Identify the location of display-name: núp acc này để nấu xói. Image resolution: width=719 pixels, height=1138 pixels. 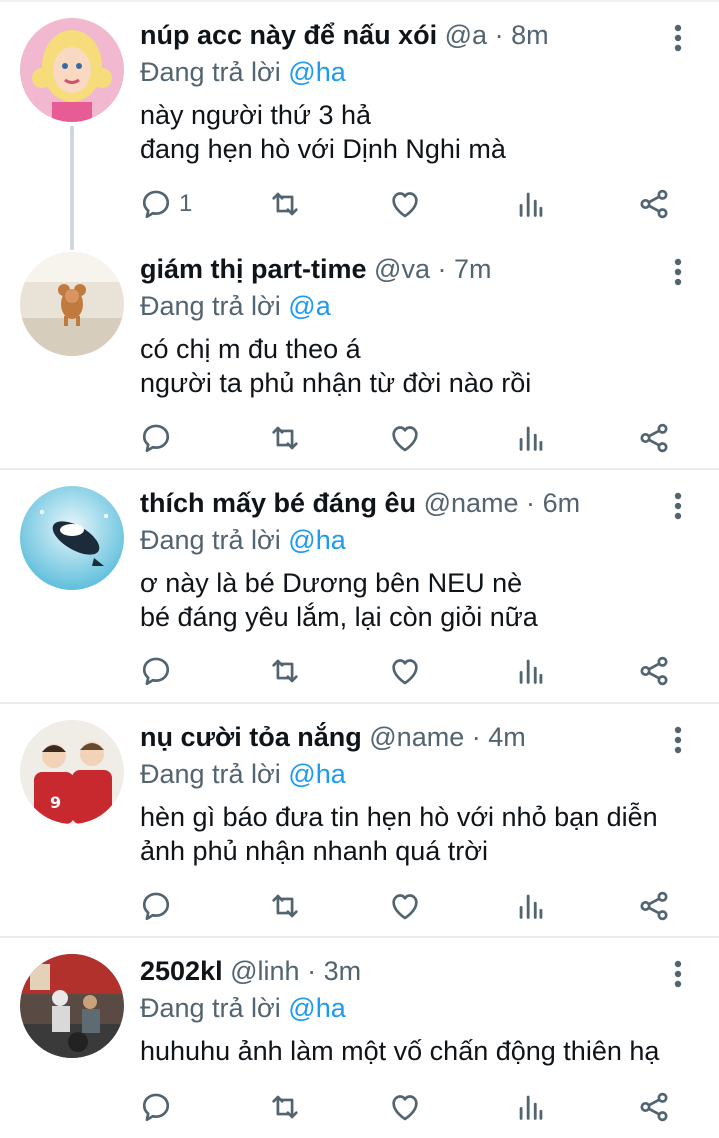
(288, 35).